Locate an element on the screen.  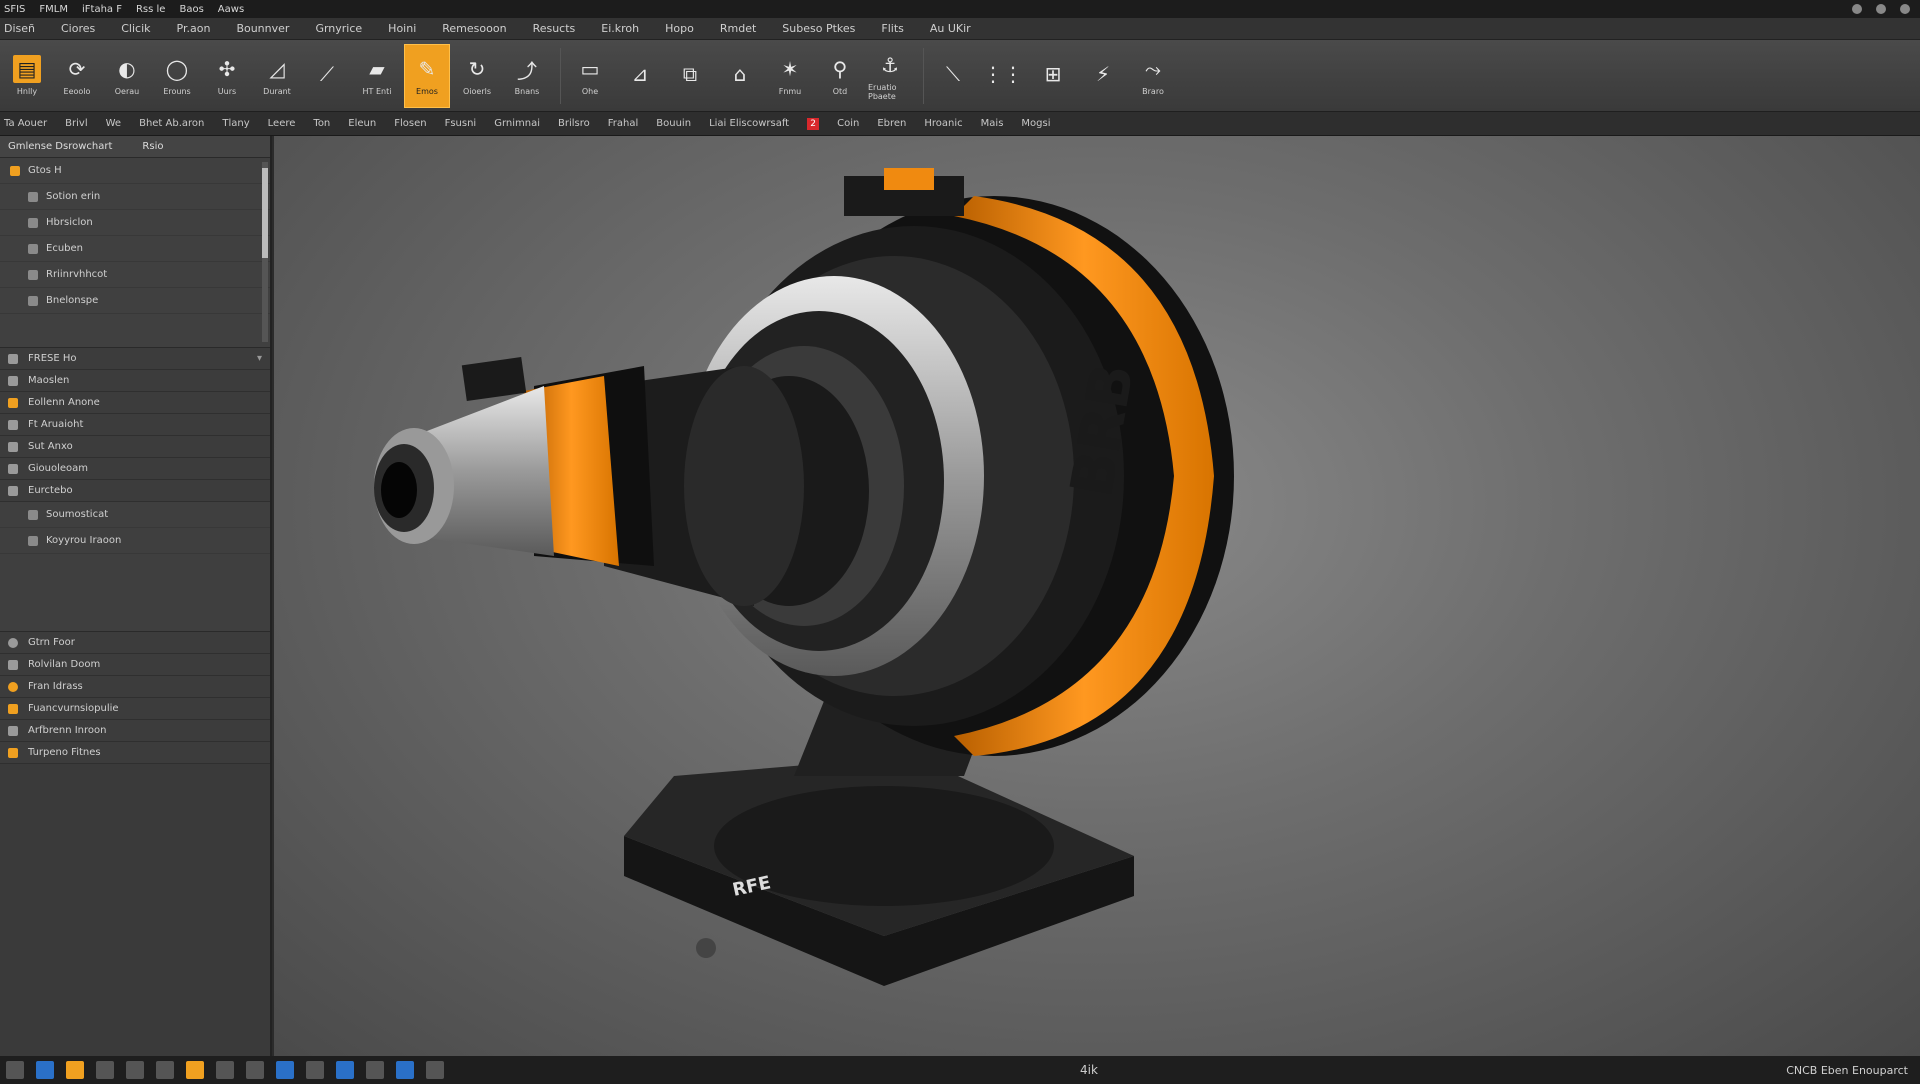
tree-item: Koyyrou Iraoon is located at coordinates (135, 541).